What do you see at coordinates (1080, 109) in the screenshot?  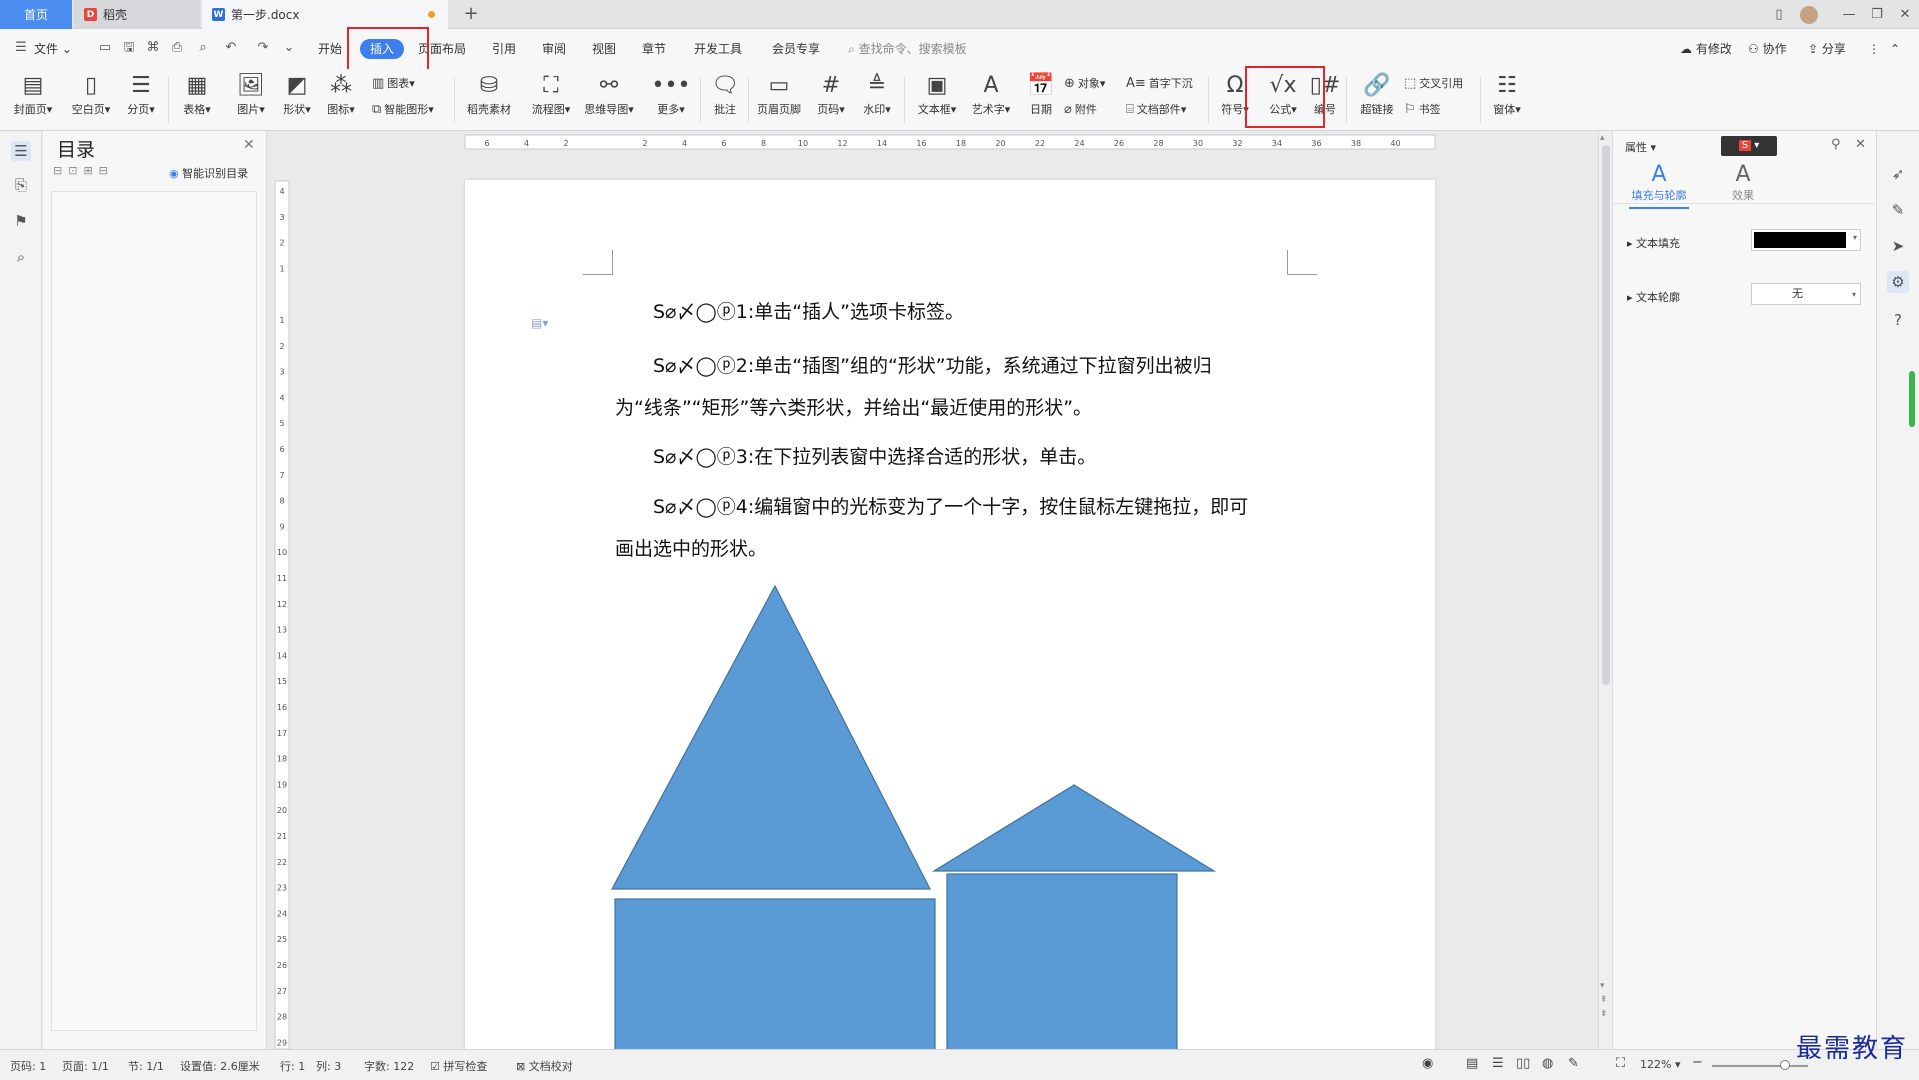 I see `attachment-button: ⌀ 附件` at bounding box center [1080, 109].